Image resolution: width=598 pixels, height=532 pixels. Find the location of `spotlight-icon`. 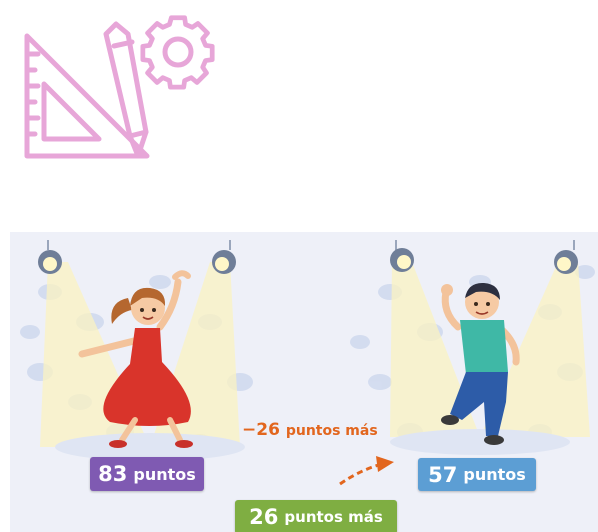

spotlight-icon is located at coordinates (308, 257).